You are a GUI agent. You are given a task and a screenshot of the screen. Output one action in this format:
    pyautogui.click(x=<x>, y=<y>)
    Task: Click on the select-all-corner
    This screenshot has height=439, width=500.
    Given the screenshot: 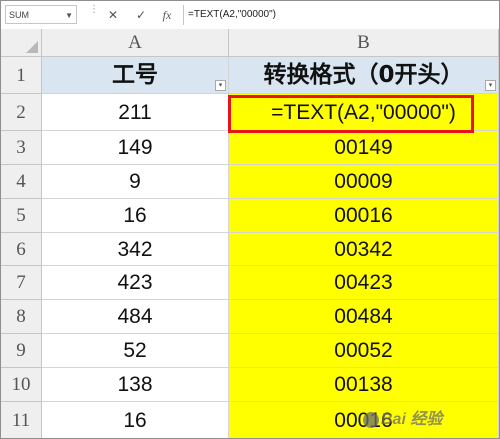 What is the action you would take?
    pyautogui.click(x=21, y=43)
    